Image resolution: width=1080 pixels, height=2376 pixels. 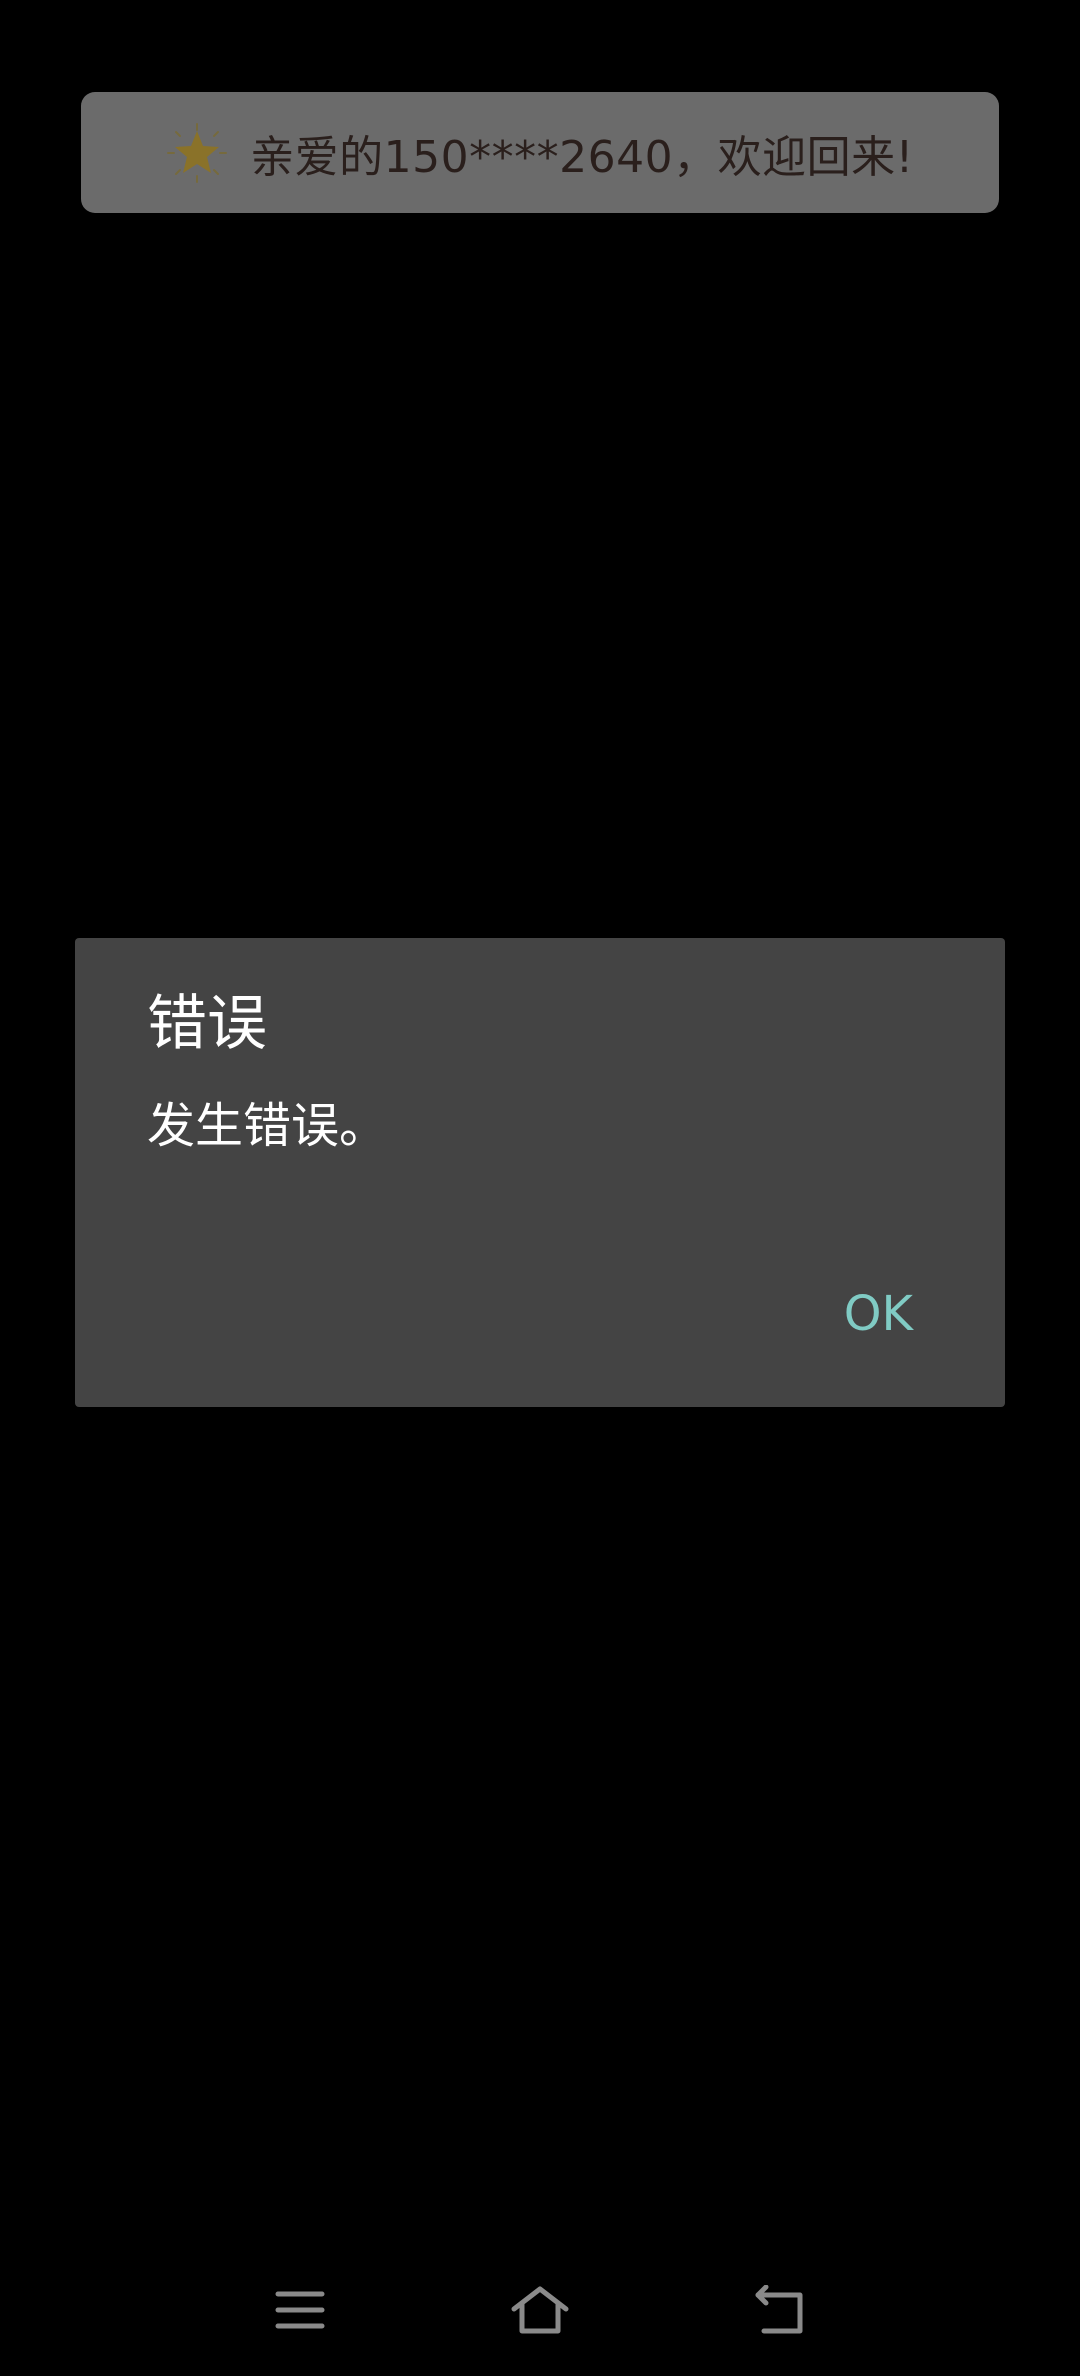 What do you see at coordinates (207, 1024) in the screenshot?
I see `dialog-title: 错误` at bounding box center [207, 1024].